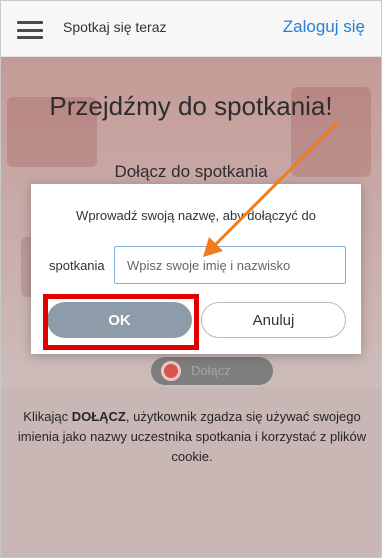 Image resolution: width=382 pixels, height=558 pixels. I want to click on top-bar: Spotkaj się teraz Zaloguj się, so click(191, 29).